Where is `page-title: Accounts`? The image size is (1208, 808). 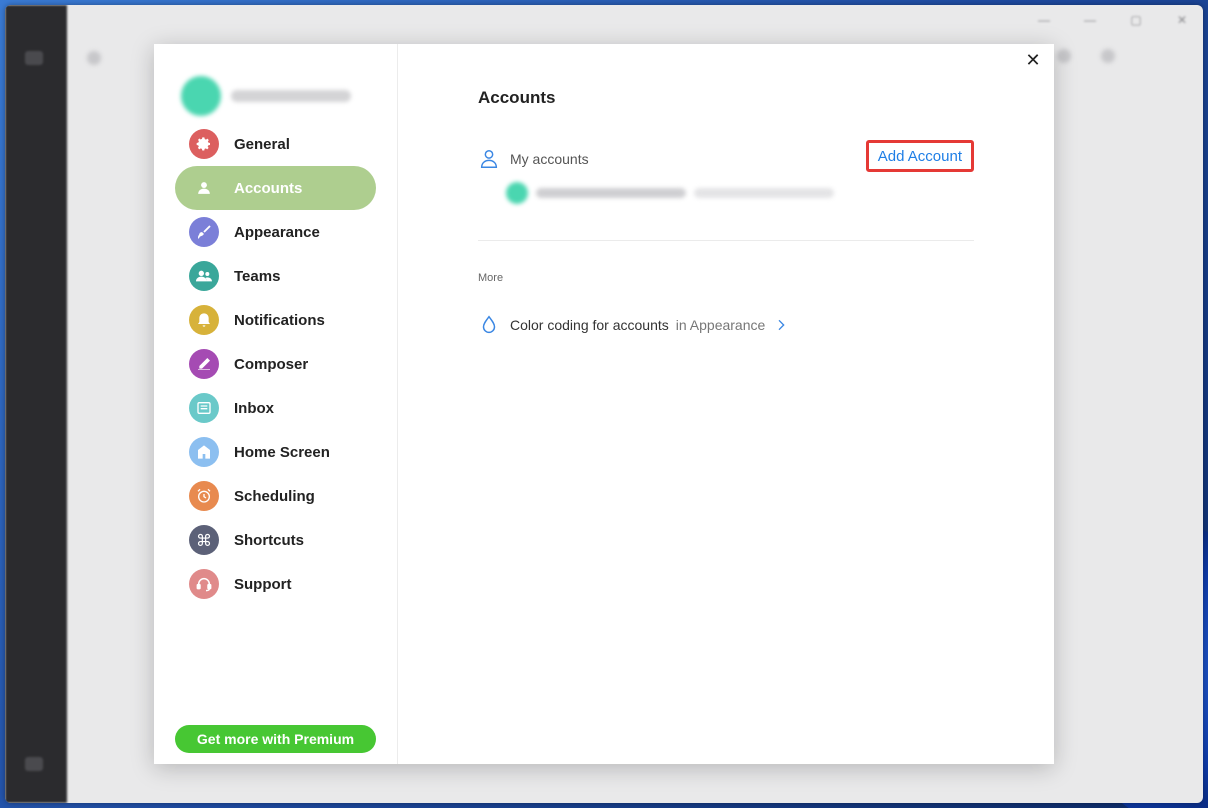
page-title: Accounts is located at coordinates (517, 97).